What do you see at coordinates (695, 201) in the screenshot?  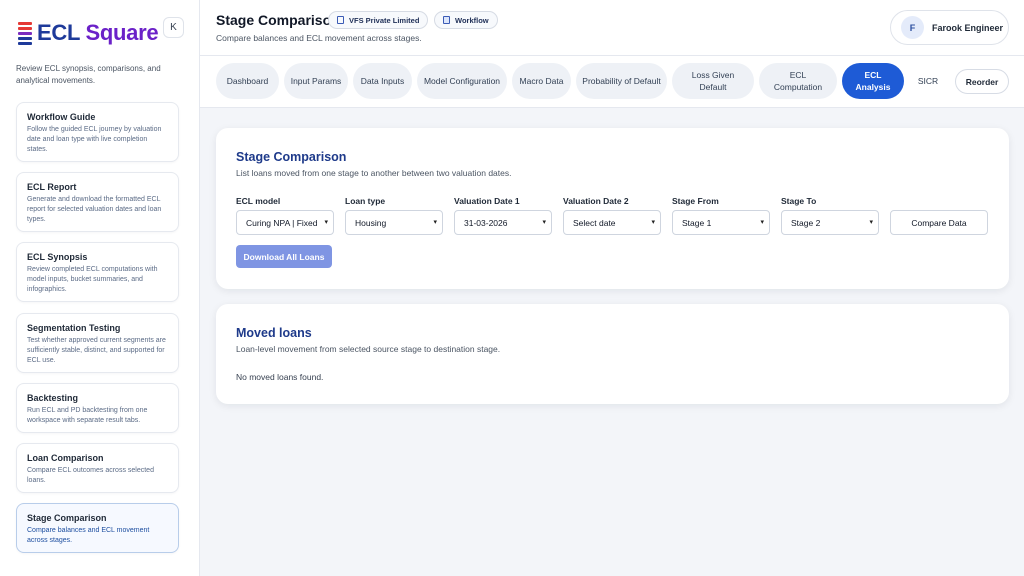 I see `stage-from-label: Stage From` at bounding box center [695, 201].